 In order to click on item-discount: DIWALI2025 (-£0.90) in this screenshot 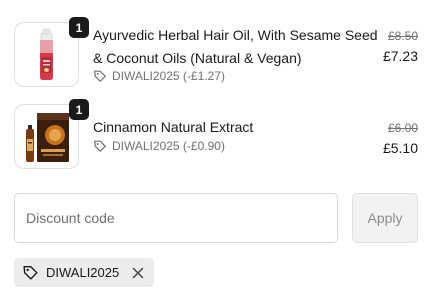, I will do `click(159, 146)`.